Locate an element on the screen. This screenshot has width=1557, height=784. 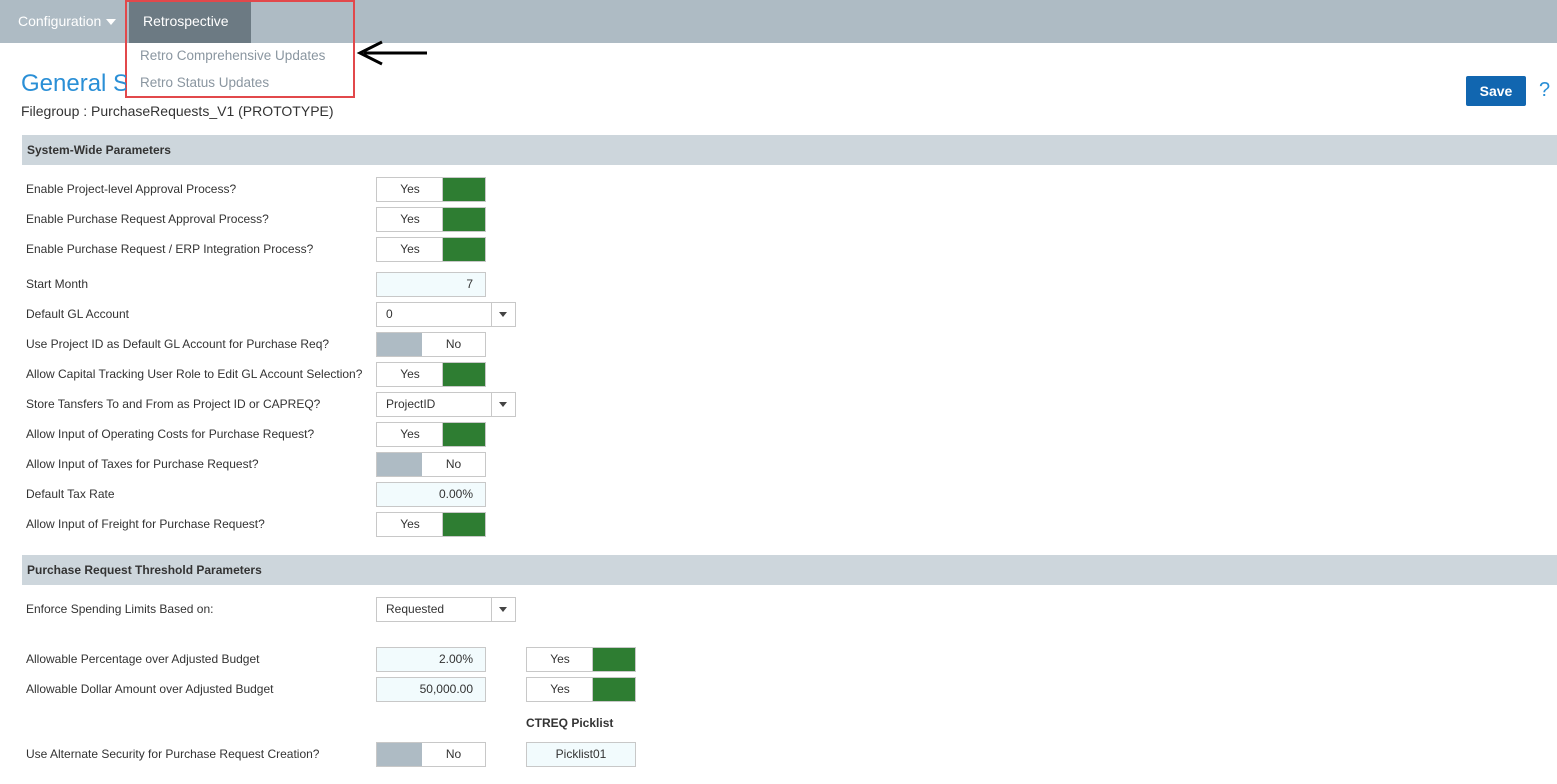
spending-limits-select: Requested is located at coordinates (446, 609).